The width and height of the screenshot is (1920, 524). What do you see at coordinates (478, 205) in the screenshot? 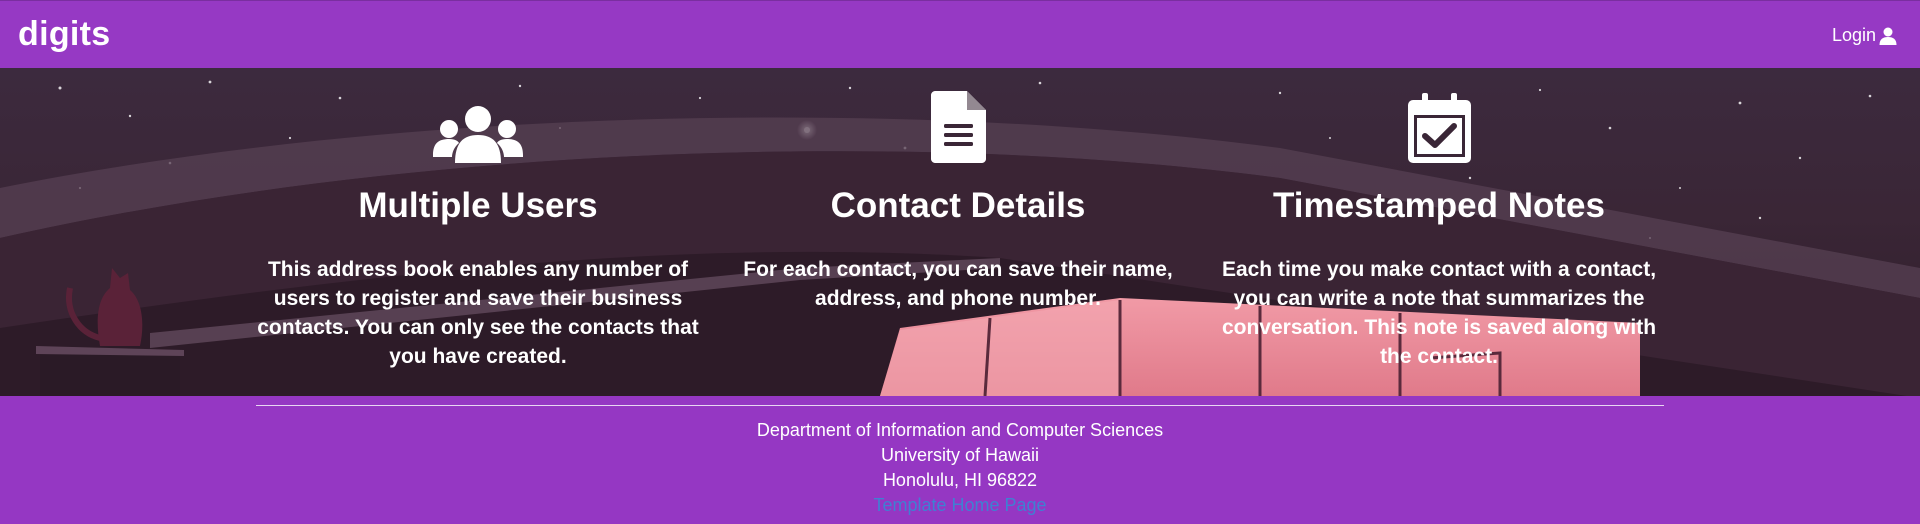
I see `feature-title: Multiple Users` at bounding box center [478, 205].